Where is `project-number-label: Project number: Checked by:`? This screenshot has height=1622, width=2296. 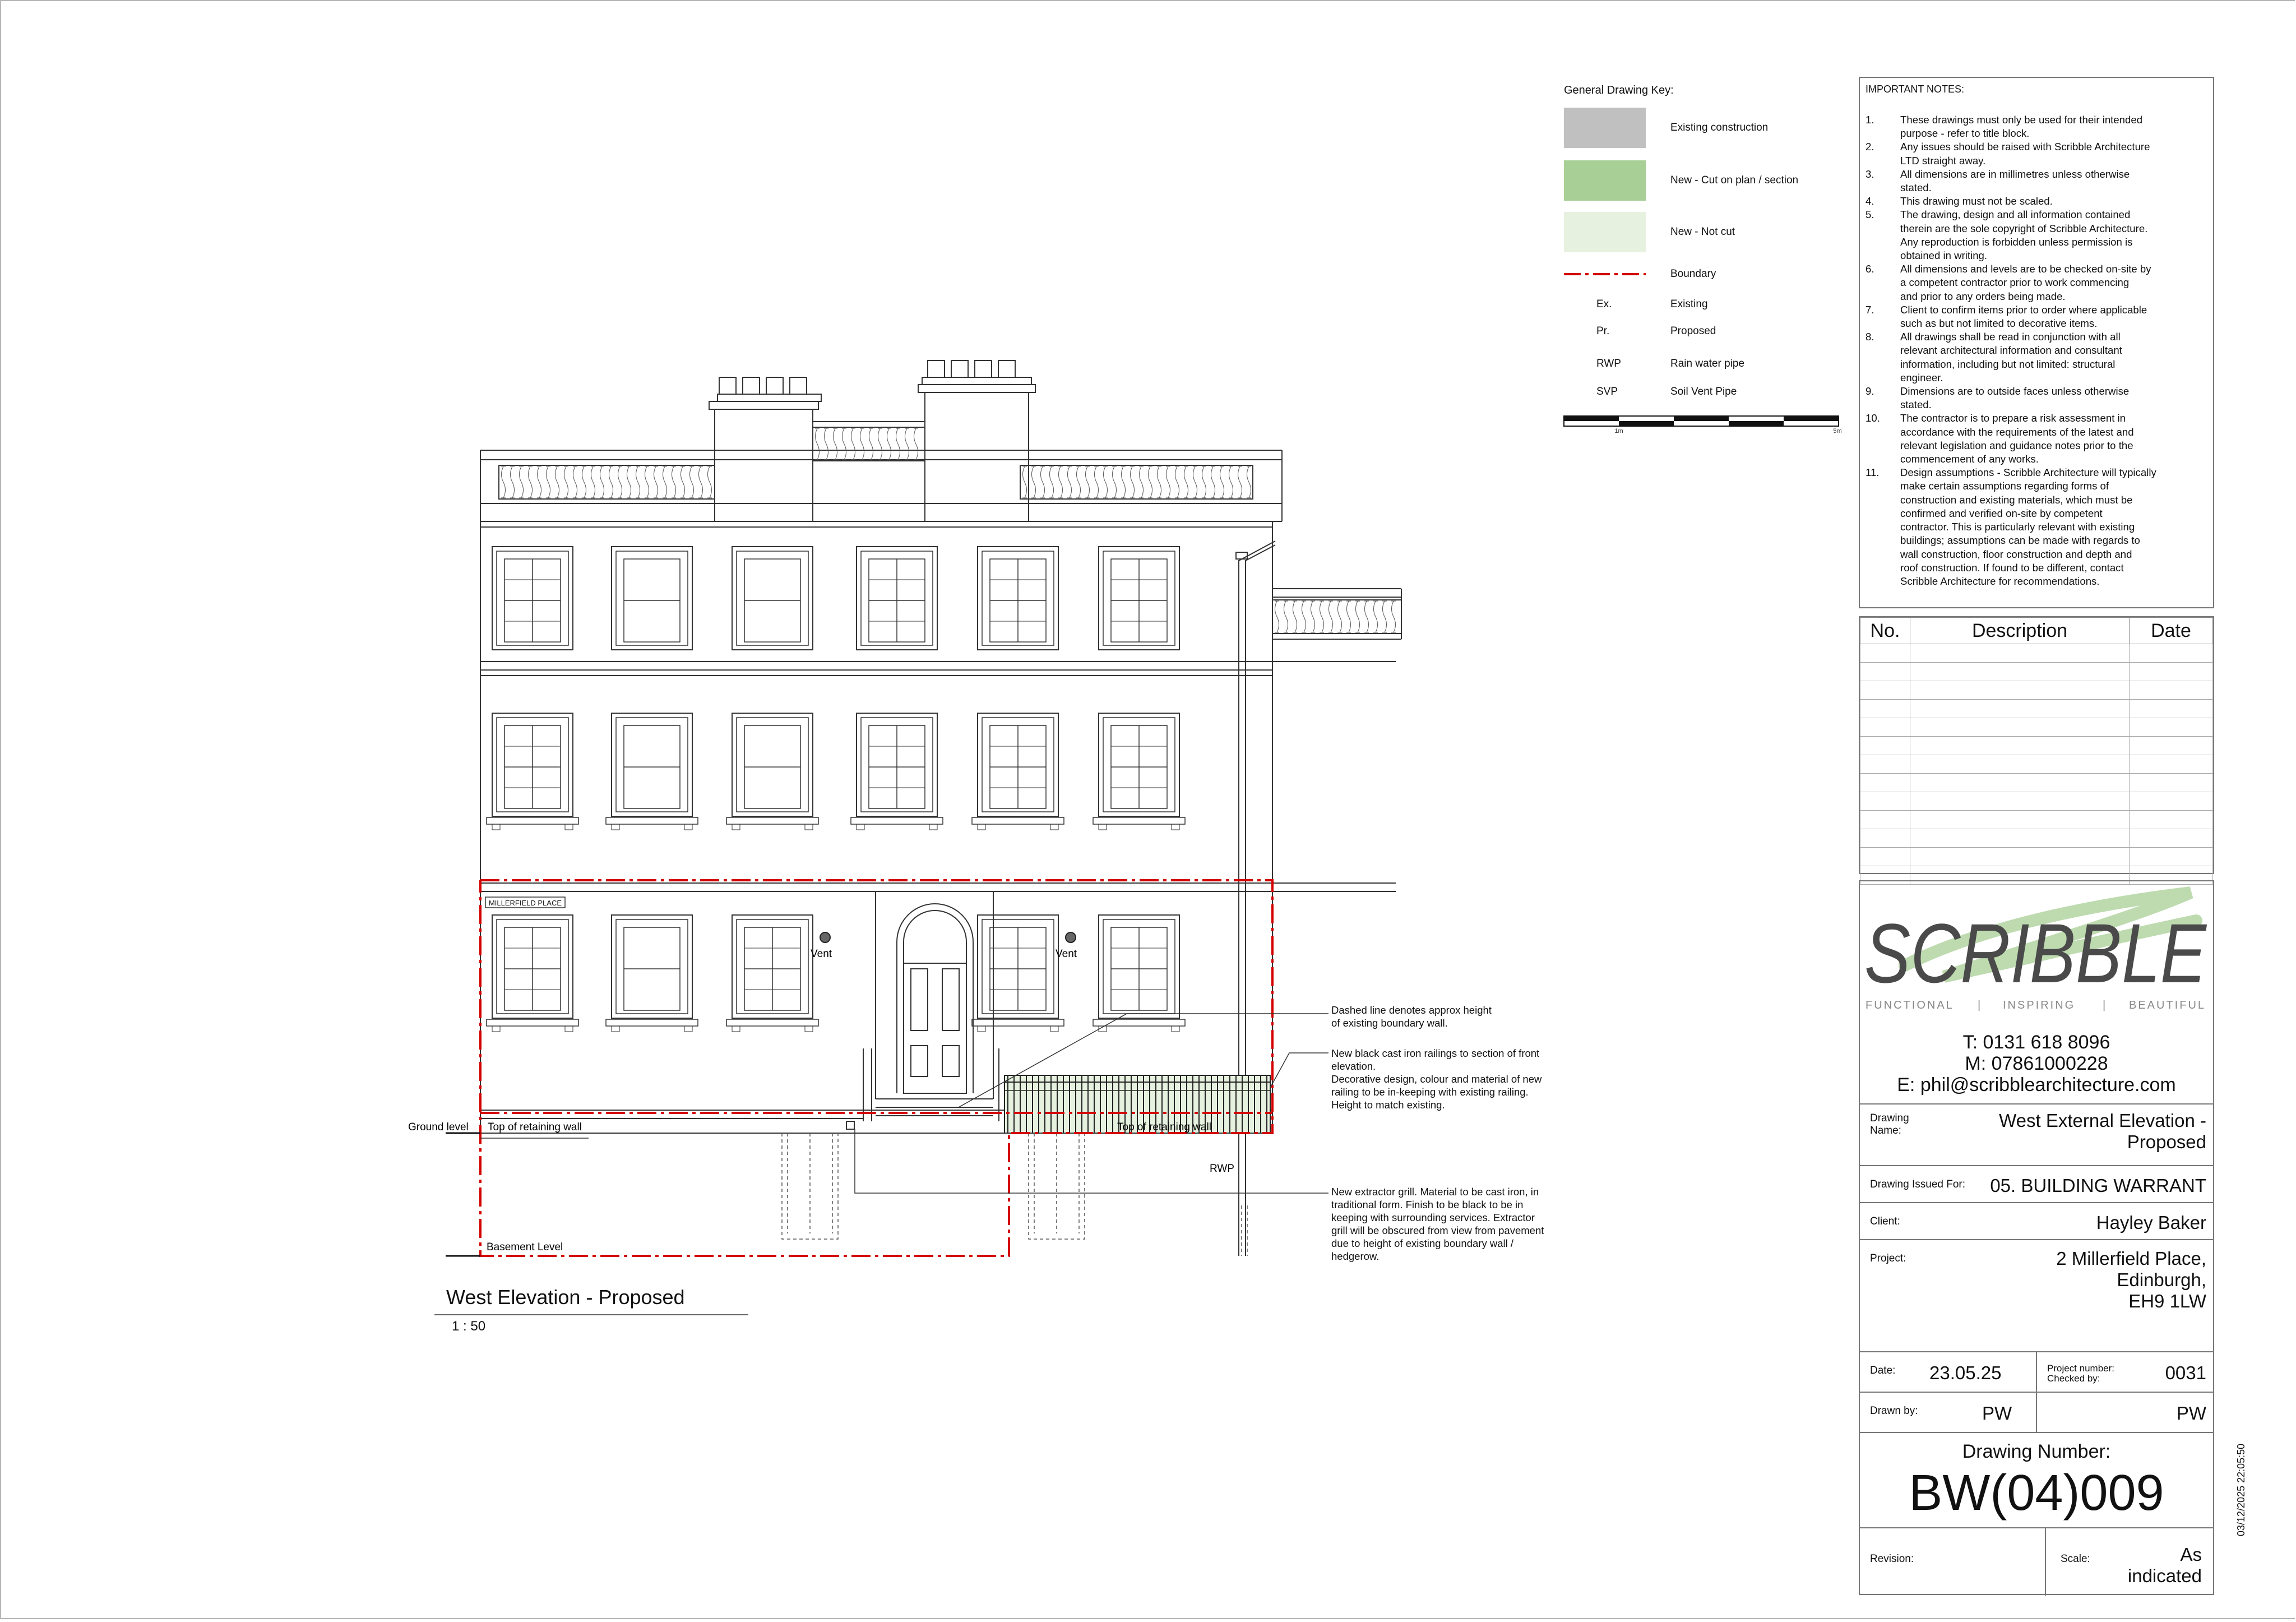
project-number-label: Project number: Checked by: is located at coordinates (2080, 1373).